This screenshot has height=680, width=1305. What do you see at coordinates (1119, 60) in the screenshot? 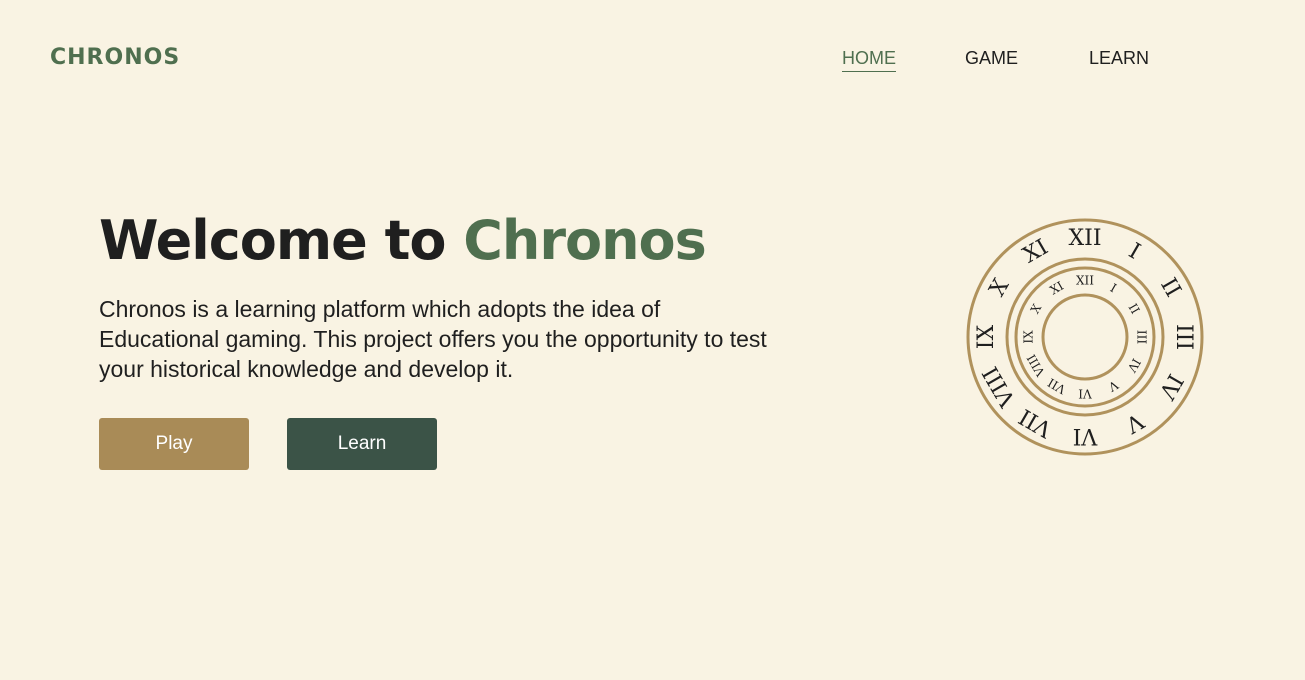
I see `nav-learn-link: LEARN` at bounding box center [1119, 60].